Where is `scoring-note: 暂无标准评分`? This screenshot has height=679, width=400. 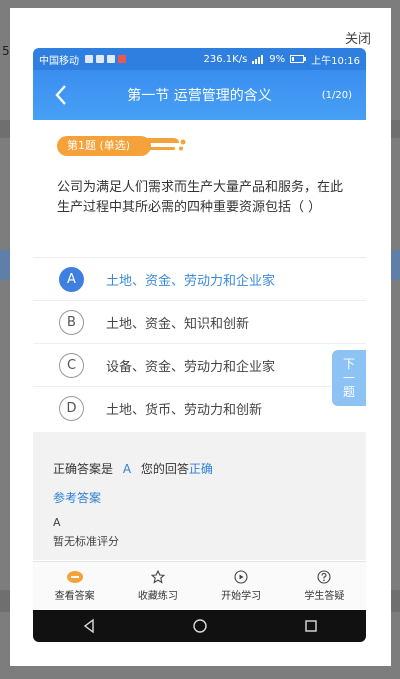
scoring-note: 暂无标准评分 is located at coordinates (86, 541).